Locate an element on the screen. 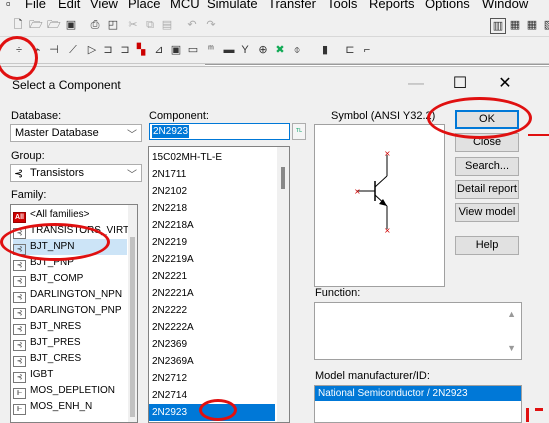 The width and height of the screenshot is (549, 423). menu-window: Window is located at coordinates (505, 6).